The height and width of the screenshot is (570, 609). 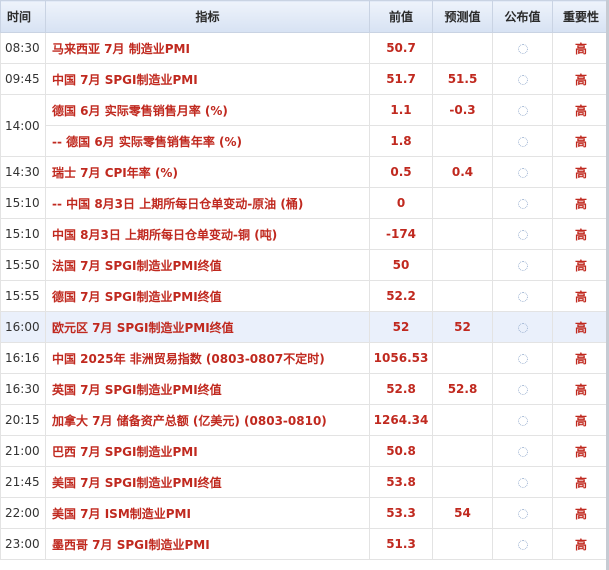 What do you see at coordinates (207, 482) in the screenshot?
I see `row-indicator: 美国 7月 SPGI制造业PMI终值` at bounding box center [207, 482].